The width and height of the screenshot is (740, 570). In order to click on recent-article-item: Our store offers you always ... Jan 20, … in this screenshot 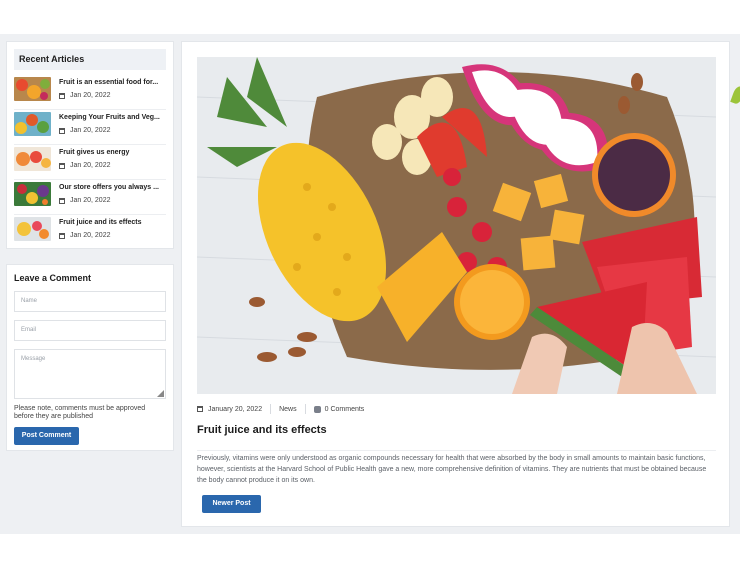, I will do `click(90, 197)`.